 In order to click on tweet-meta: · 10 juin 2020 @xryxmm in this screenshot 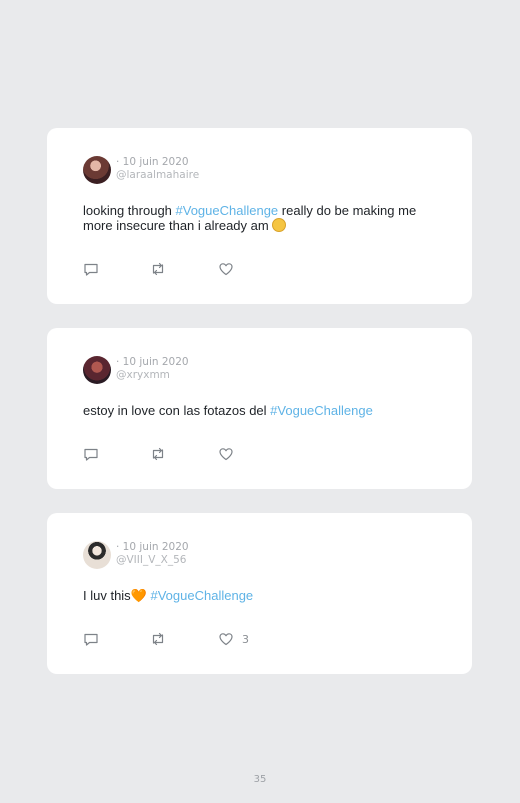, I will do `click(152, 369)`.